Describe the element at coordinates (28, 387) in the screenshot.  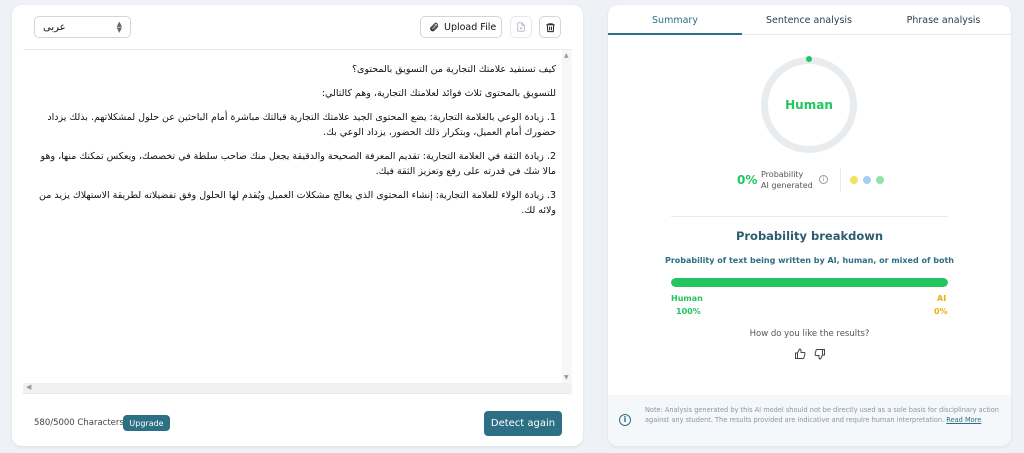
I see `scroll-left-icon: ◀` at that location.